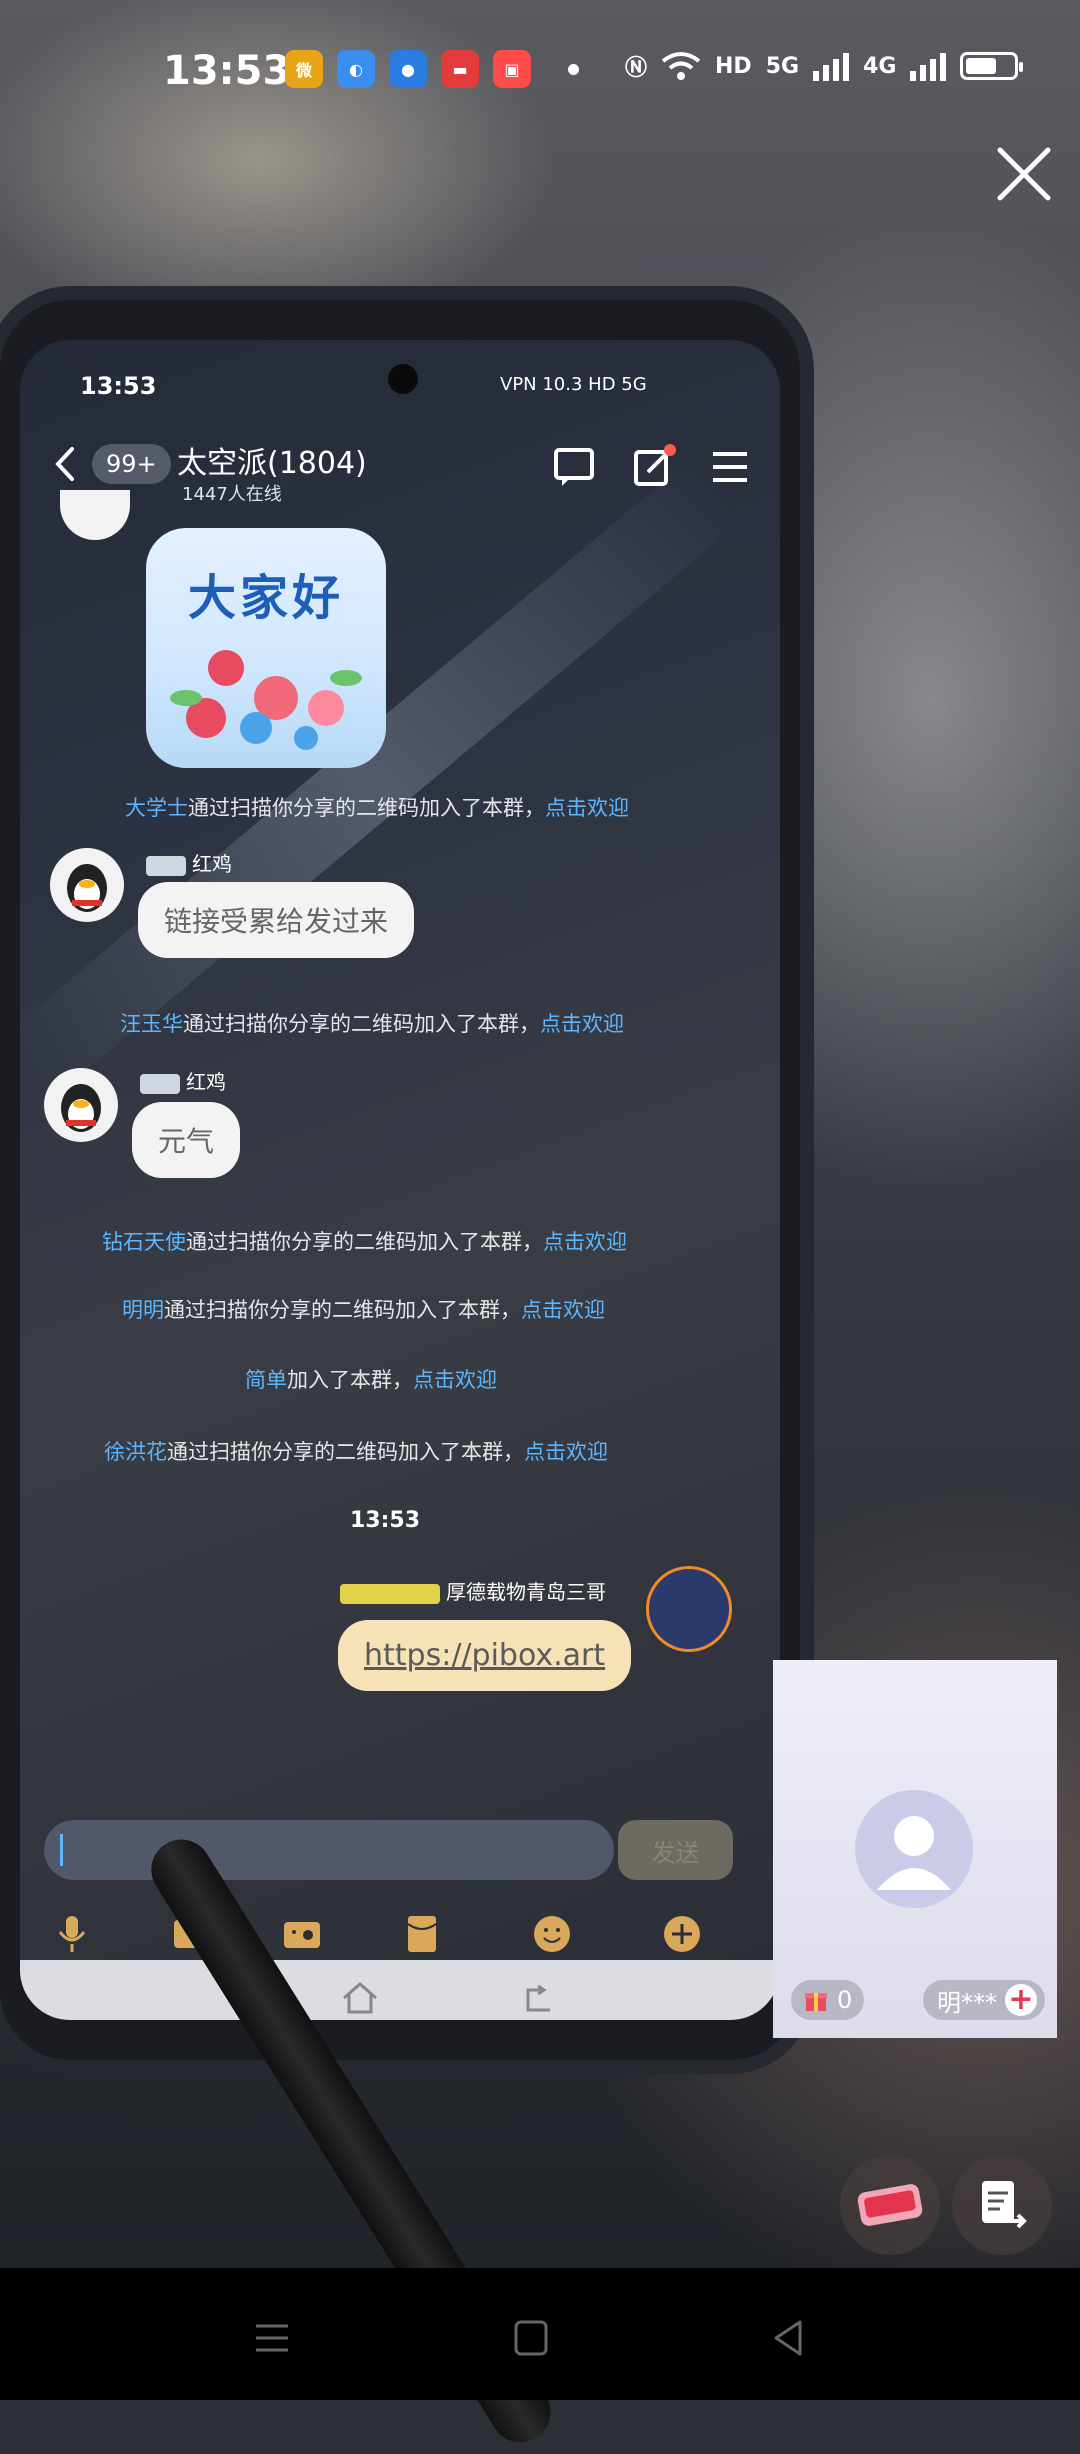 The width and height of the screenshot is (1080, 2454). Describe the element at coordinates (356, 1452) in the screenshot. I see `system-message: 徐洪花通过扫描你分享的二维码加入了本群，点击欢迎` at that location.